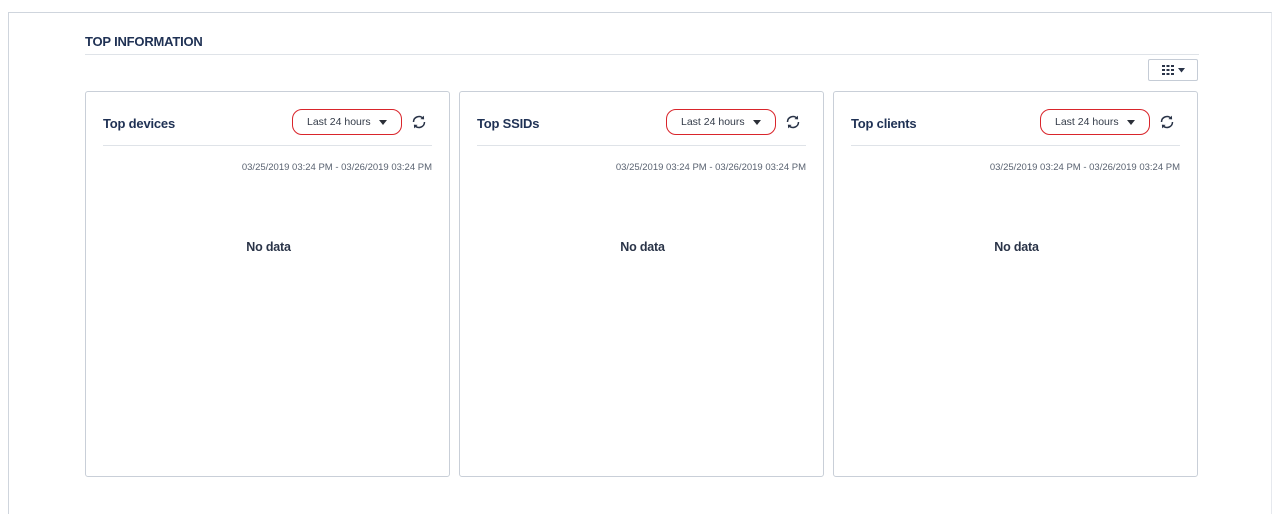 Image resolution: width=1280 pixels, height=514 pixels. What do you see at coordinates (139, 123) in the screenshot?
I see `card-title: Top devices` at bounding box center [139, 123].